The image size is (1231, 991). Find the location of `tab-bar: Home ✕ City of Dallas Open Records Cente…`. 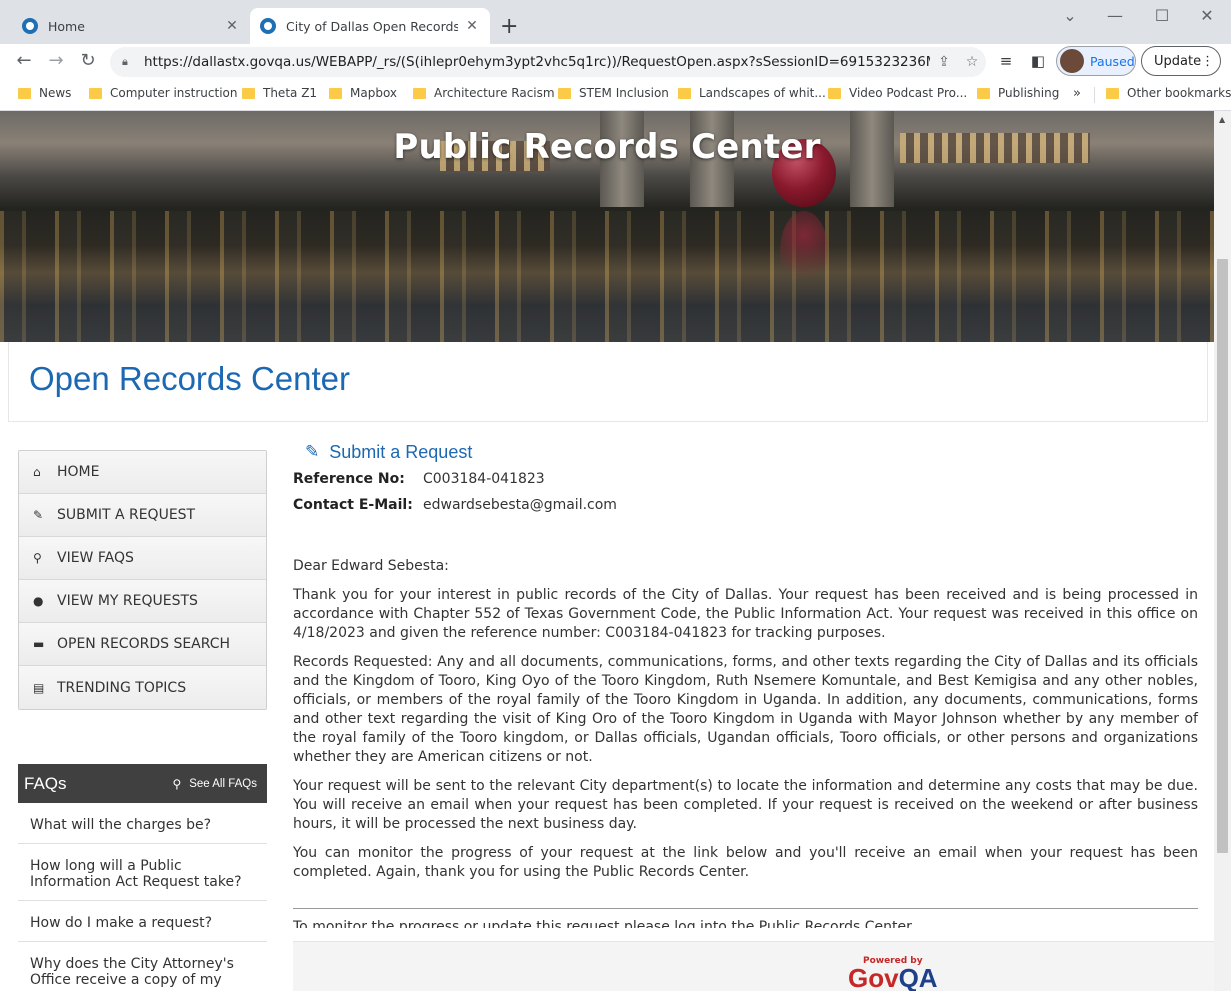

tab-bar: Home ✕ City of Dallas Open Records Cente… is located at coordinates (615, 22).